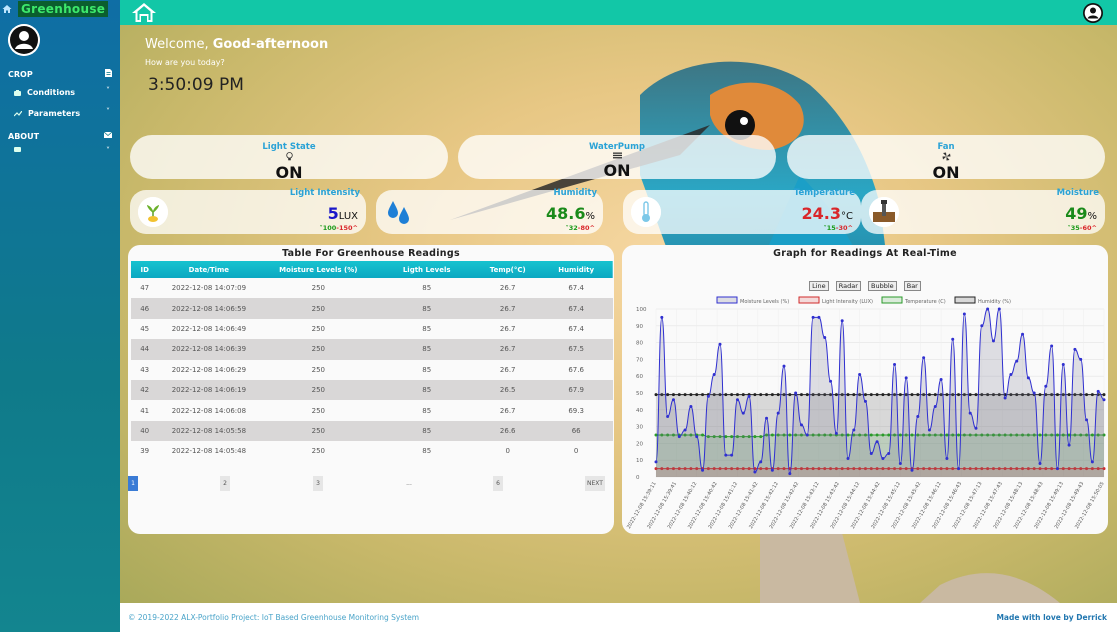  Describe the element at coordinates (17, 149) in the screenshot. I see `sidebar-item-about` at that location.